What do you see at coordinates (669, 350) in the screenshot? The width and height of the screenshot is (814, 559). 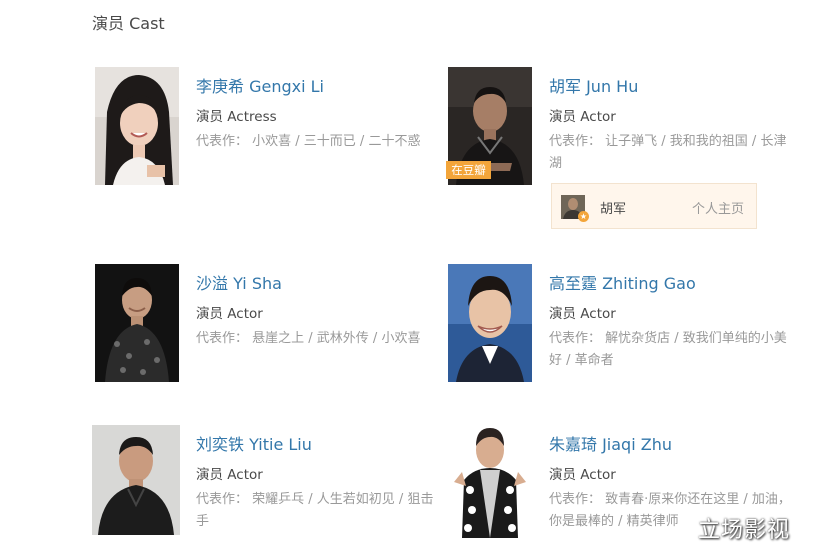 I see `representative-works: 代表作： 解忧杂货店 / 致我们单纯的小美好 / 革命者` at bounding box center [669, 350].